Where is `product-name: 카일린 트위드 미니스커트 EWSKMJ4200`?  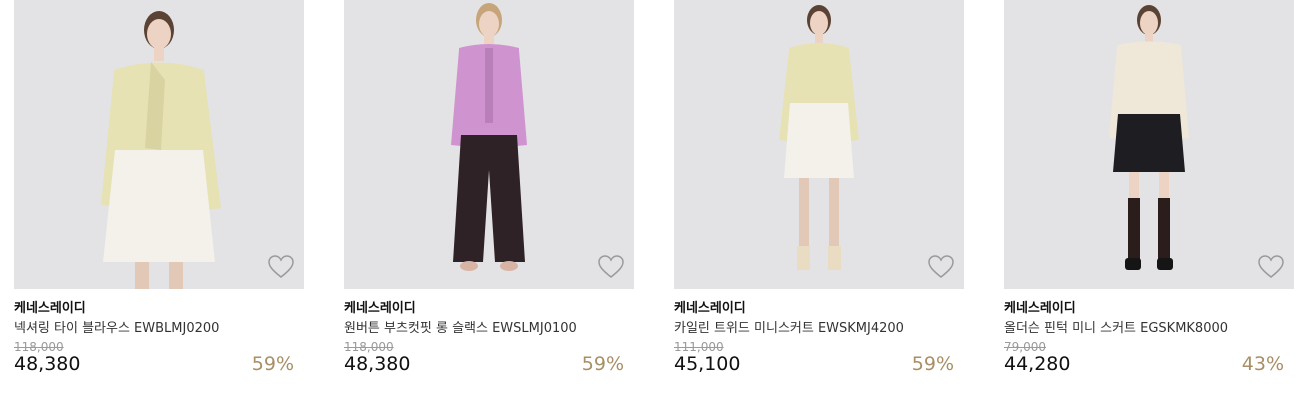
product-name: 카일린 트위드 미니스커트 EWSKMJ4200 is located at coordinates (789, 326).